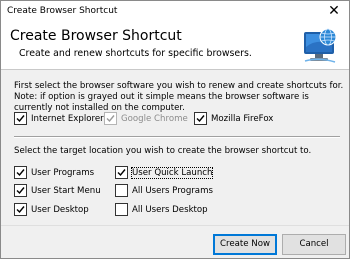 This screenshot has height=259, width=350. I want to click on all-users-desktop-checkbox: All Users Desktop, so click(161, 209).